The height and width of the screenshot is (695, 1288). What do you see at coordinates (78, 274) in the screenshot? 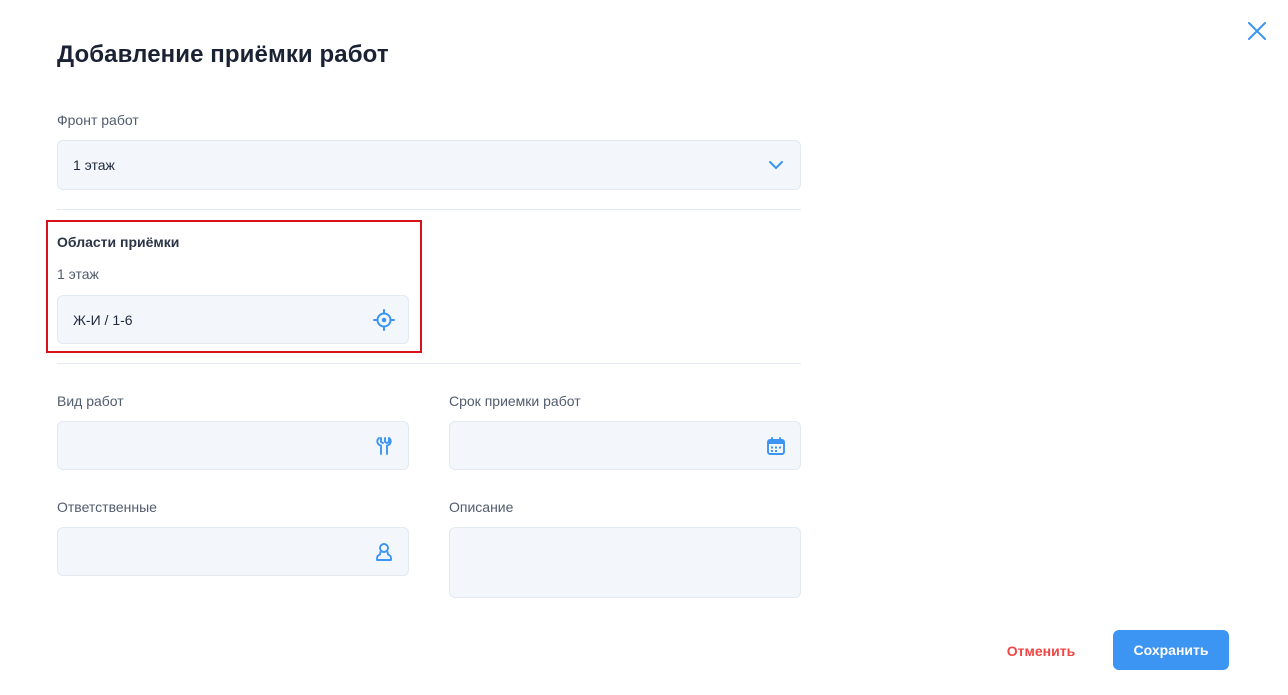
I see `areas-group-label: 1 этаж` at bounding box center [78, 274].